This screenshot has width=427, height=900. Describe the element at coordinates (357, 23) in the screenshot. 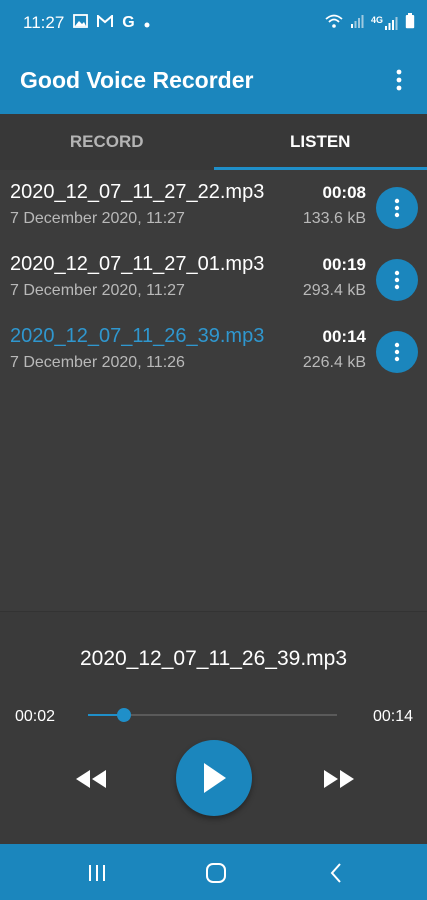

I see `signal-icon` at that location.